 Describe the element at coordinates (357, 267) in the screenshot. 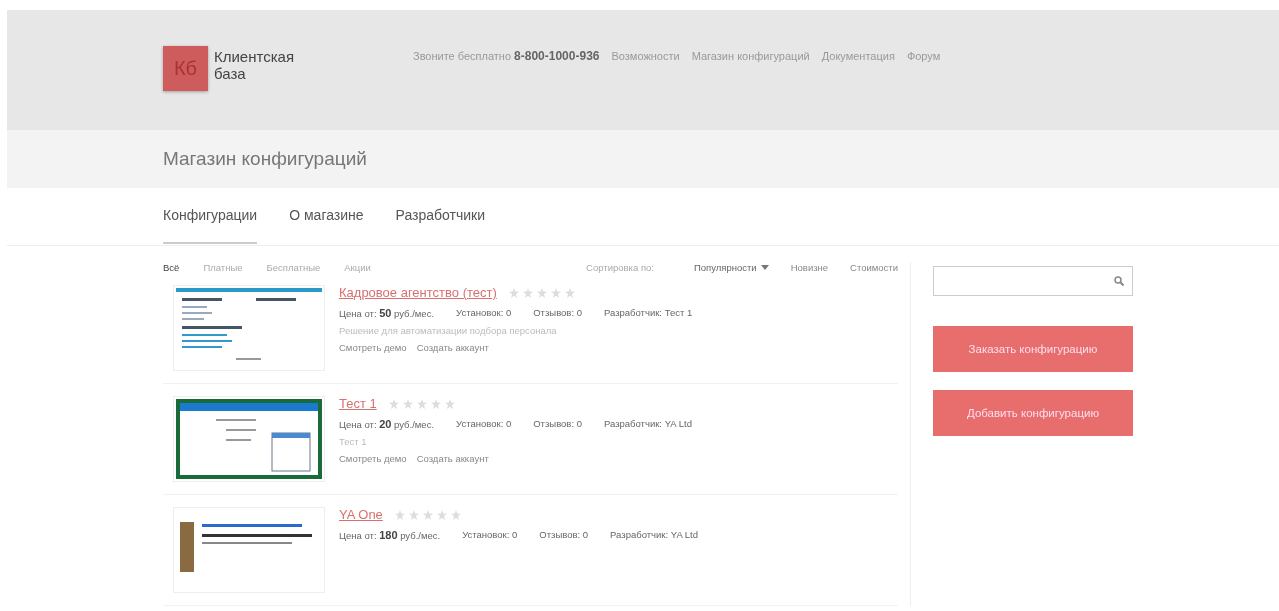

I see `filter-link: Акции` at that location.